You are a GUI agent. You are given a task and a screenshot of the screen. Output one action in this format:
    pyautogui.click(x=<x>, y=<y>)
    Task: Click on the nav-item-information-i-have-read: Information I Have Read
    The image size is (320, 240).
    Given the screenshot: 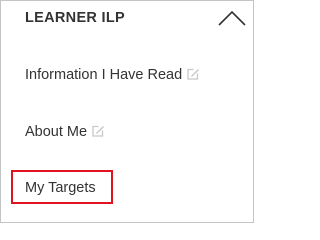 What is the action you would take?
    pyautogui.click(x=112, y=75)
    